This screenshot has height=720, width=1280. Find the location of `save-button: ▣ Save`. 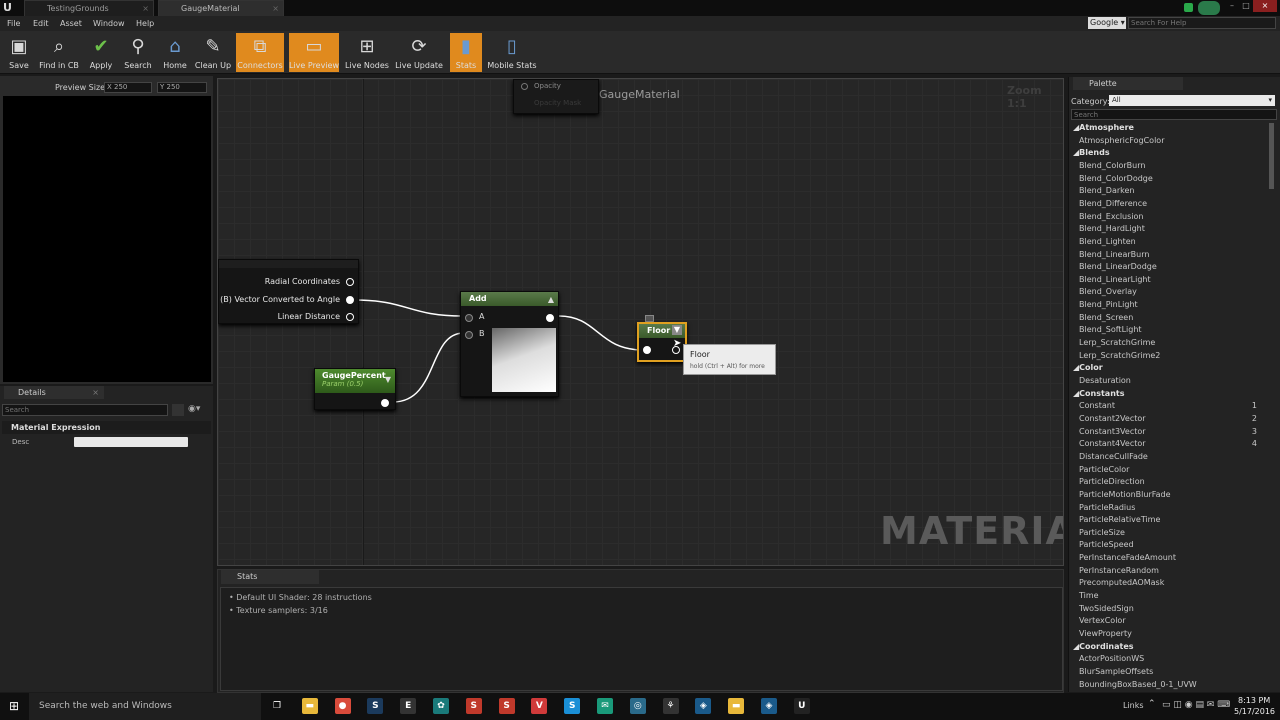

save-button: ▣ Save is located at coordinates (19, 52).